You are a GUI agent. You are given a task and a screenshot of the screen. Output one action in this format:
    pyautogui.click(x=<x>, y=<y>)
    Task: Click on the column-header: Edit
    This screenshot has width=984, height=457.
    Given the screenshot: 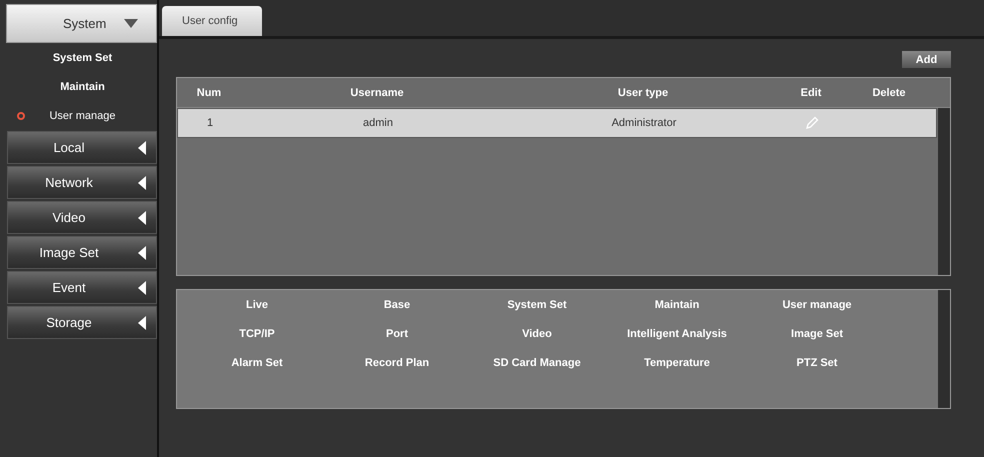 What is the action you would take?
    pyautogui.click(x=811, y=92)
    